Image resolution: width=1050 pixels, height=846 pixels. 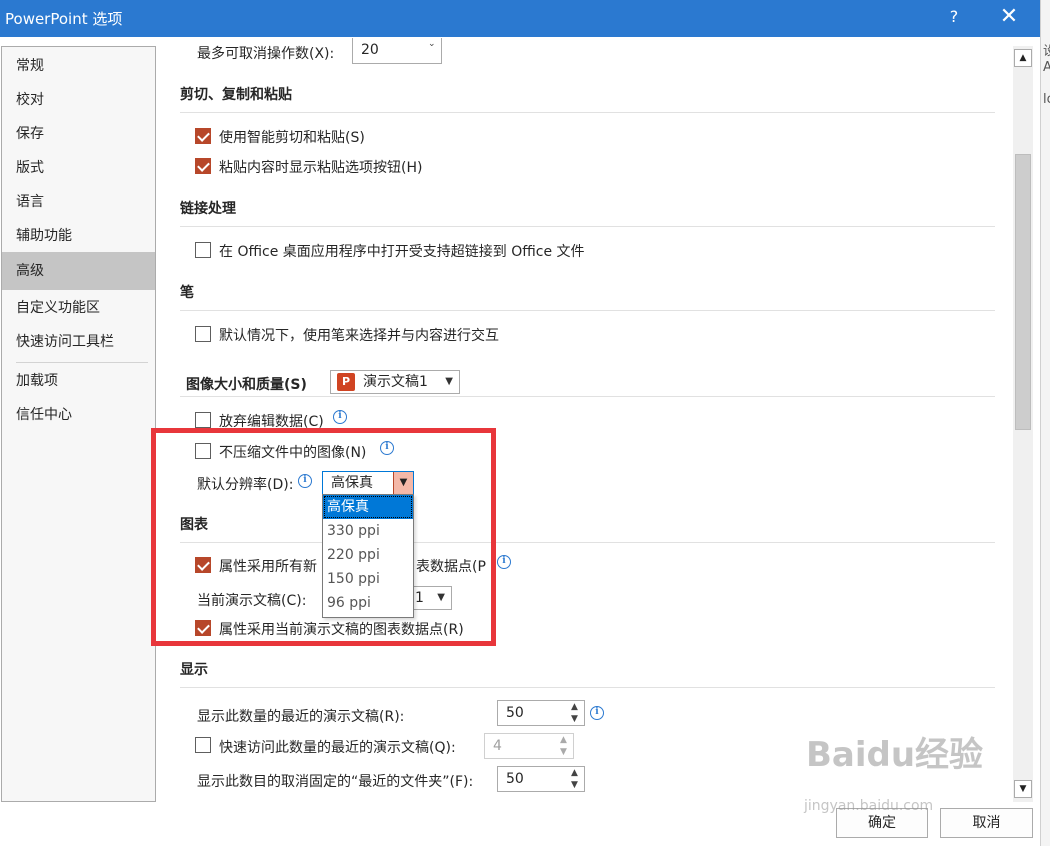 I want to click on discard-edit-data-checkbox, so click(x=203, y=420).